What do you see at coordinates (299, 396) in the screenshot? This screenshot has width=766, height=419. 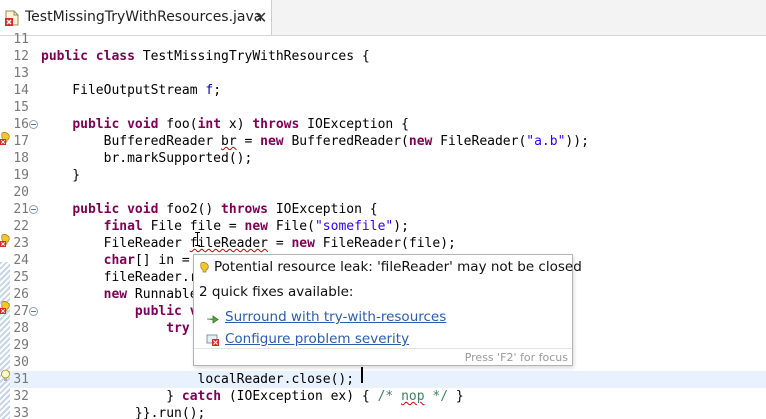 I see `code-token: (IOException ex) {` at bounding box center [299, 396].